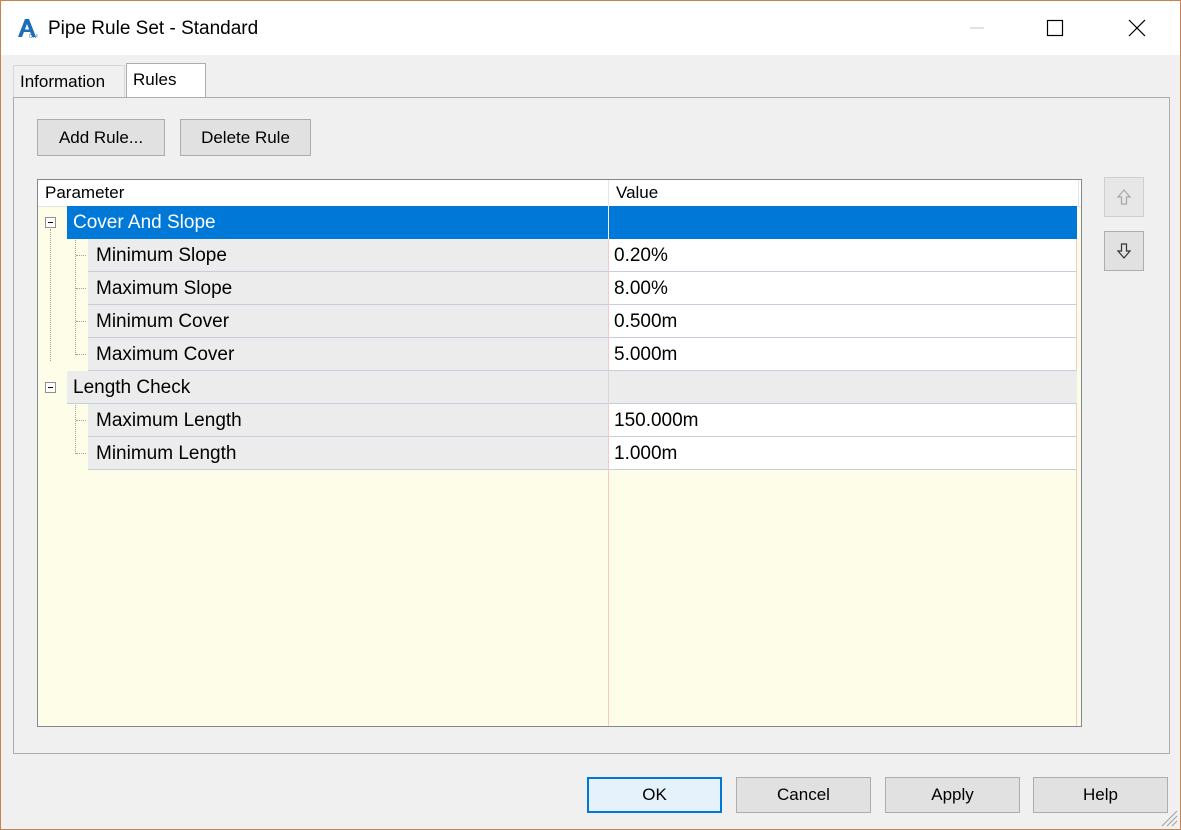  I want to click on arrow-up-icon, so click(1124, 197).